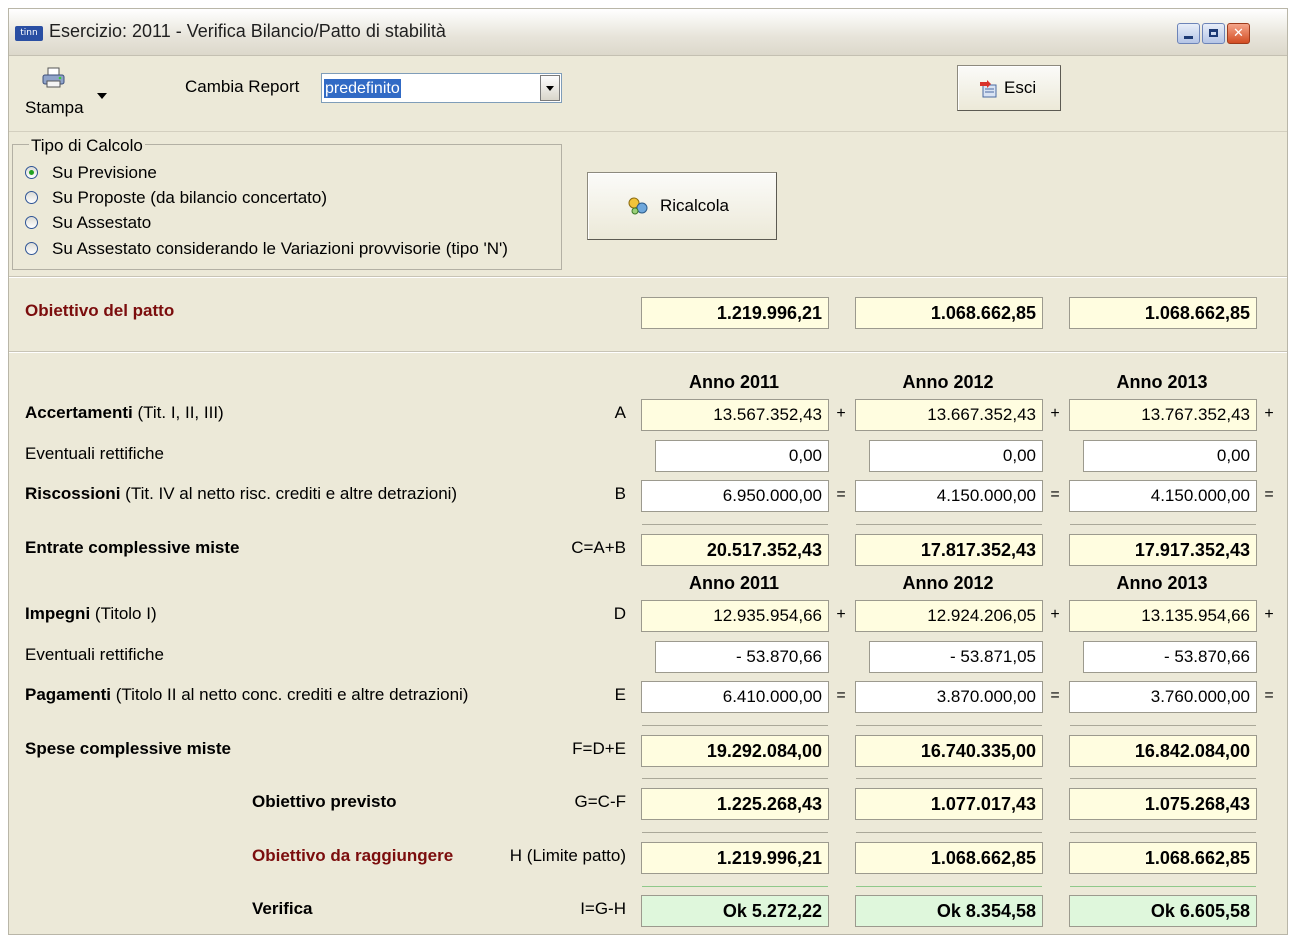 This screenshot has width=1294, height=935. I want to click on verifica-2013: Ok 6.605,58, so click(1163, 911).